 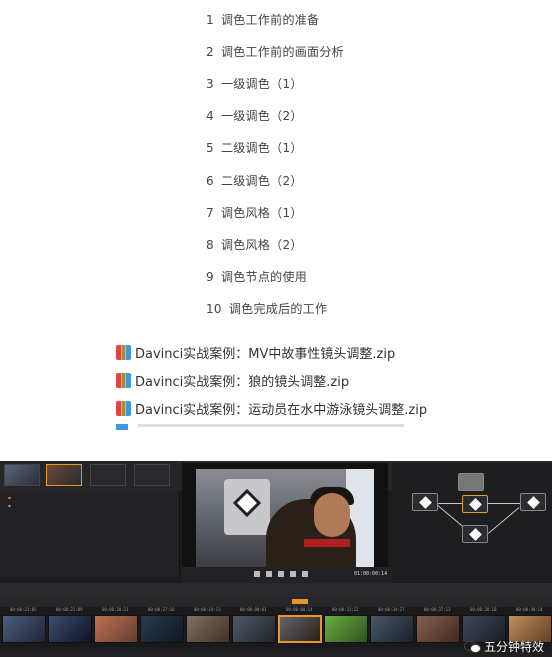 What do you see at coordinates (254, 212) in the screenshot?
I see `lesson-item: 7 调色风格（1）` at bounding box center [254, 212].